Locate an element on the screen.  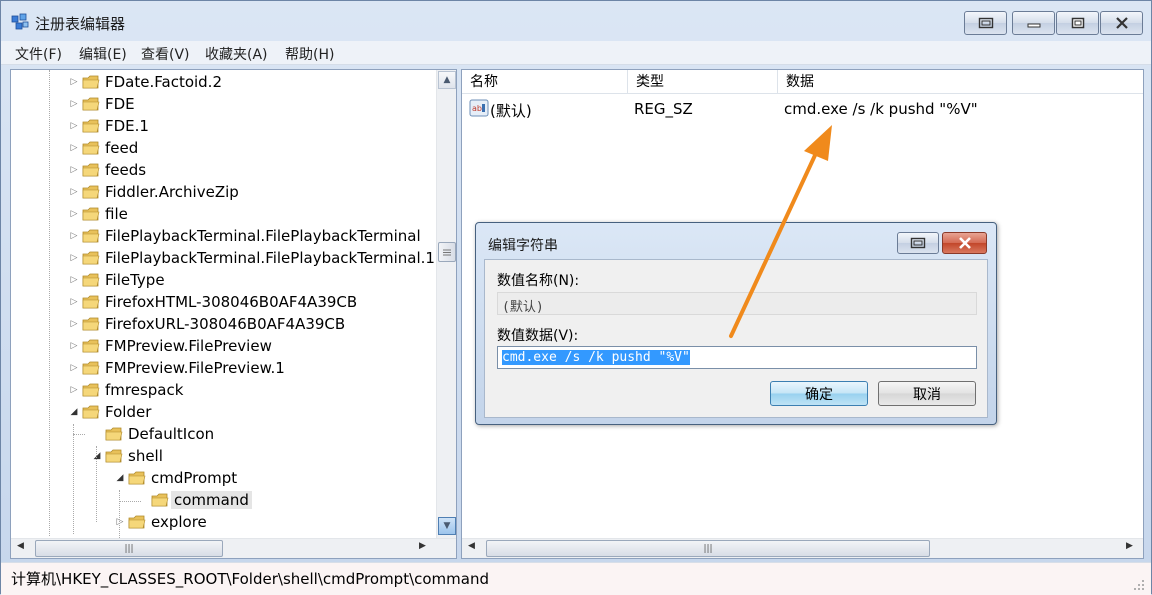
column-header-data: 数据 is located at coordinates (960, 82).